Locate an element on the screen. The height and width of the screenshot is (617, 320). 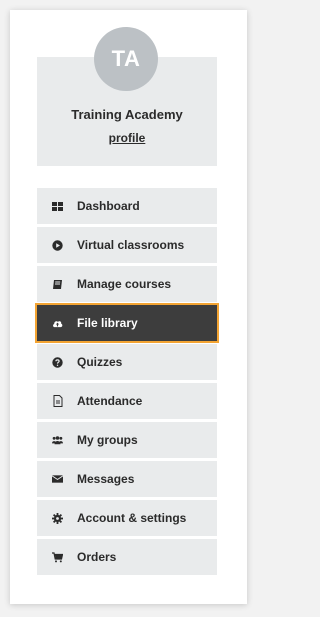
avatar: TA is located at coordinates (126, 59).